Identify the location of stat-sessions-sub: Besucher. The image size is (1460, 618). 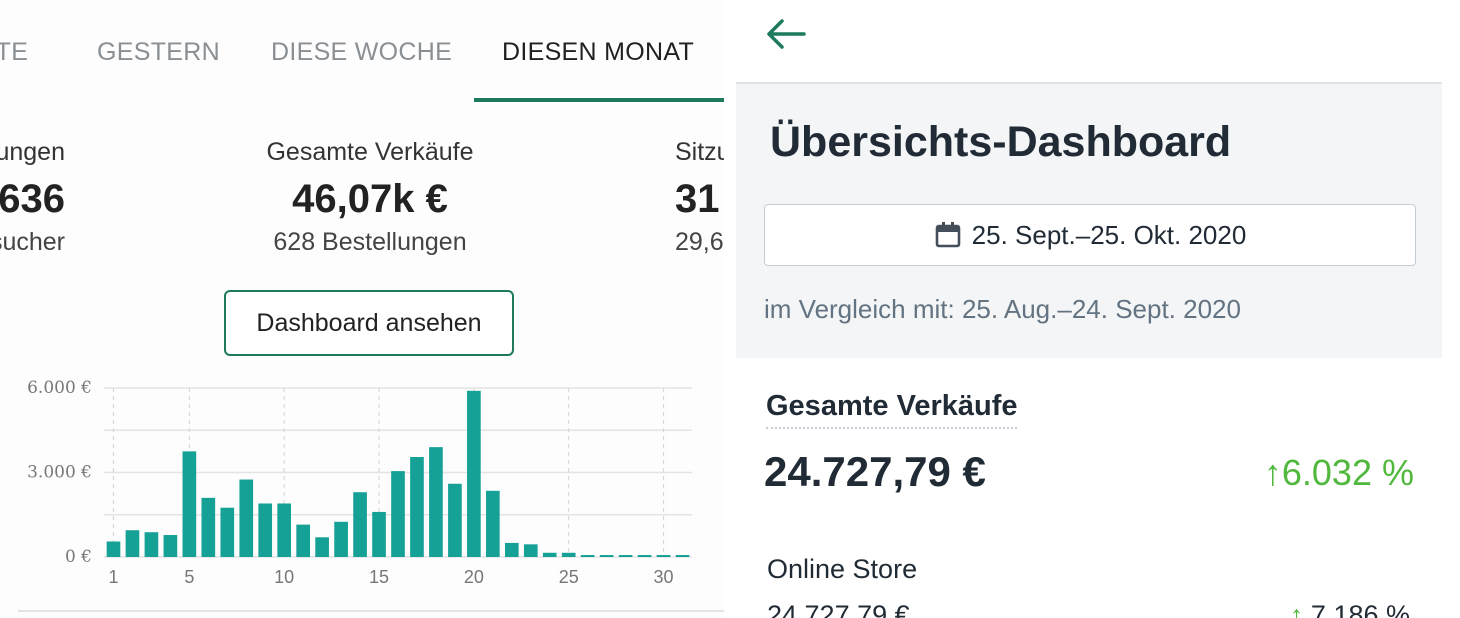
(32, 242).